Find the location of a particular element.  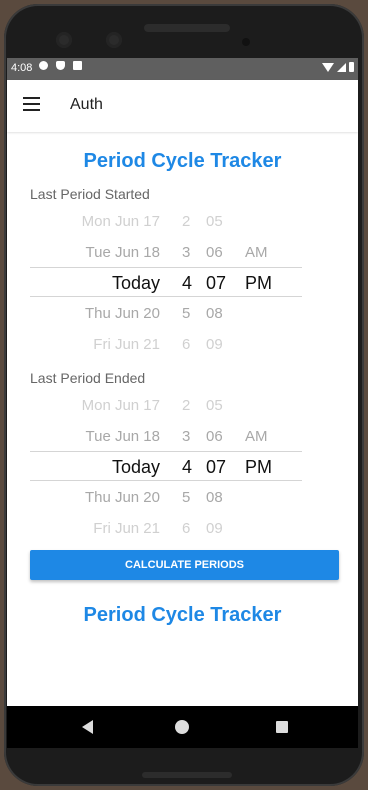

system-nav-bar is located at coordinates (182, 727).